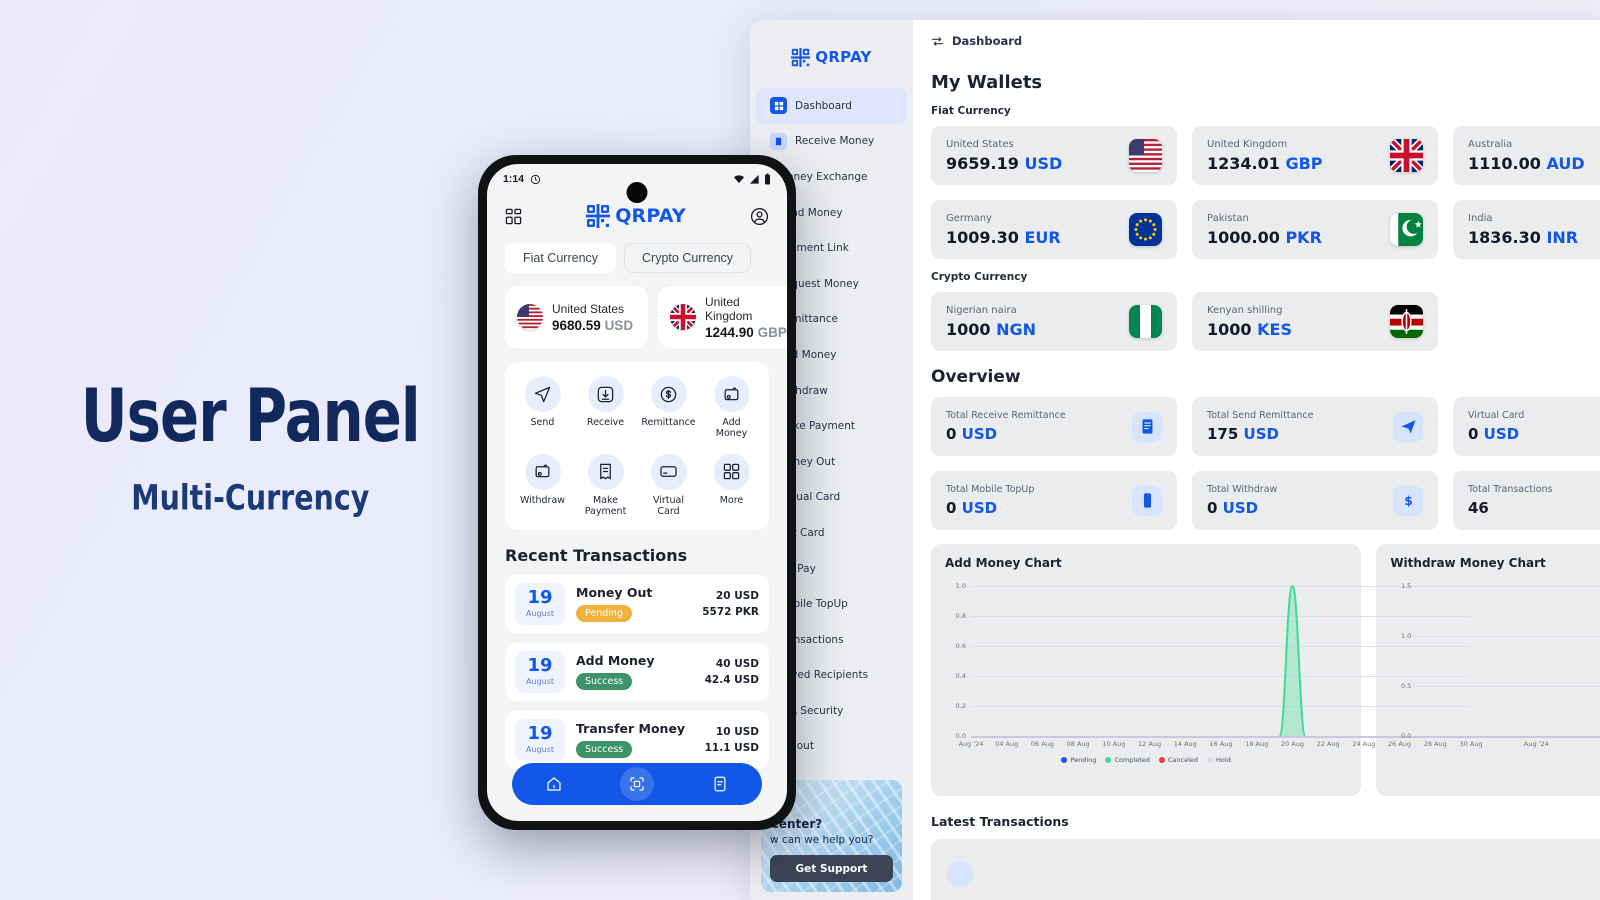 The width and height of the screenshot is (1600, 900). I want to click on sidebar-item-label: Receive Money, so click(835, 141).